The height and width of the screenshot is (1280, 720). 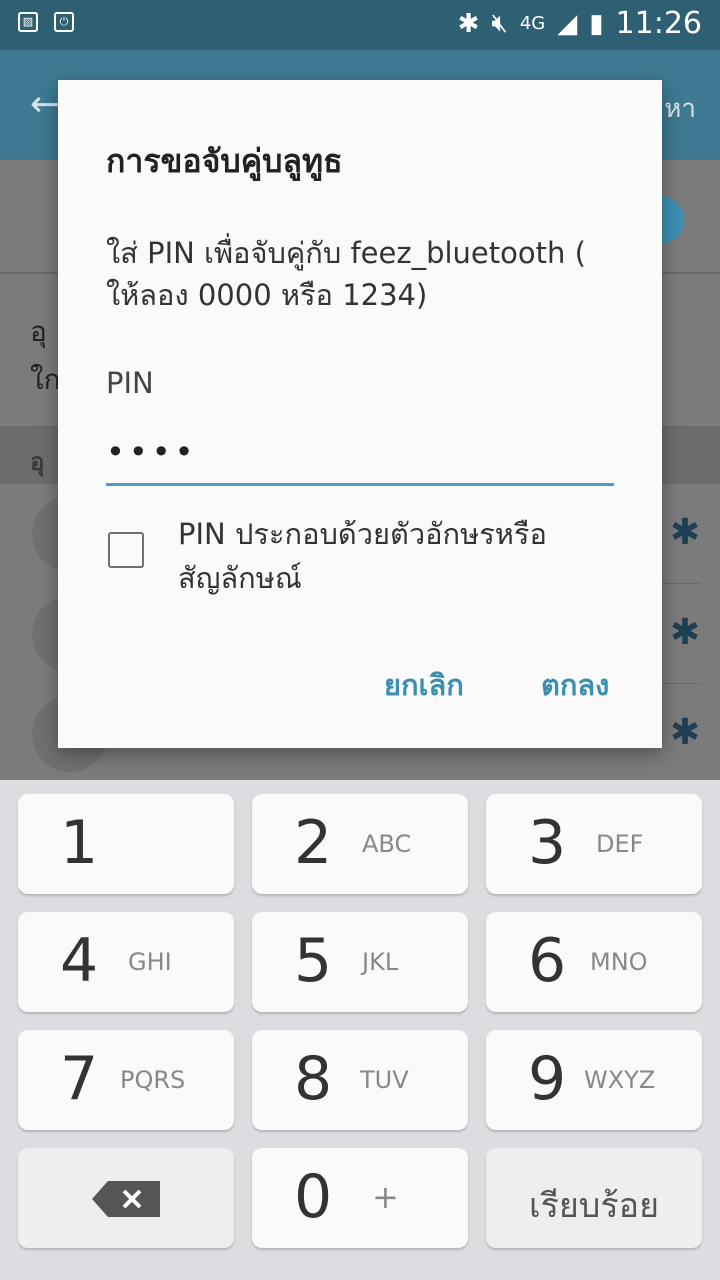 I want to click on key-2: 2 ABC, so click(x=360, y=844).